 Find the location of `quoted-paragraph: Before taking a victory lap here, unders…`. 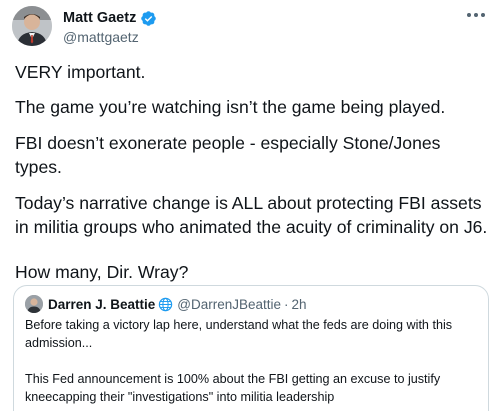

quoted-paragraph: Before taking a victory lap here, unders… is located at coordinates (239, 334).